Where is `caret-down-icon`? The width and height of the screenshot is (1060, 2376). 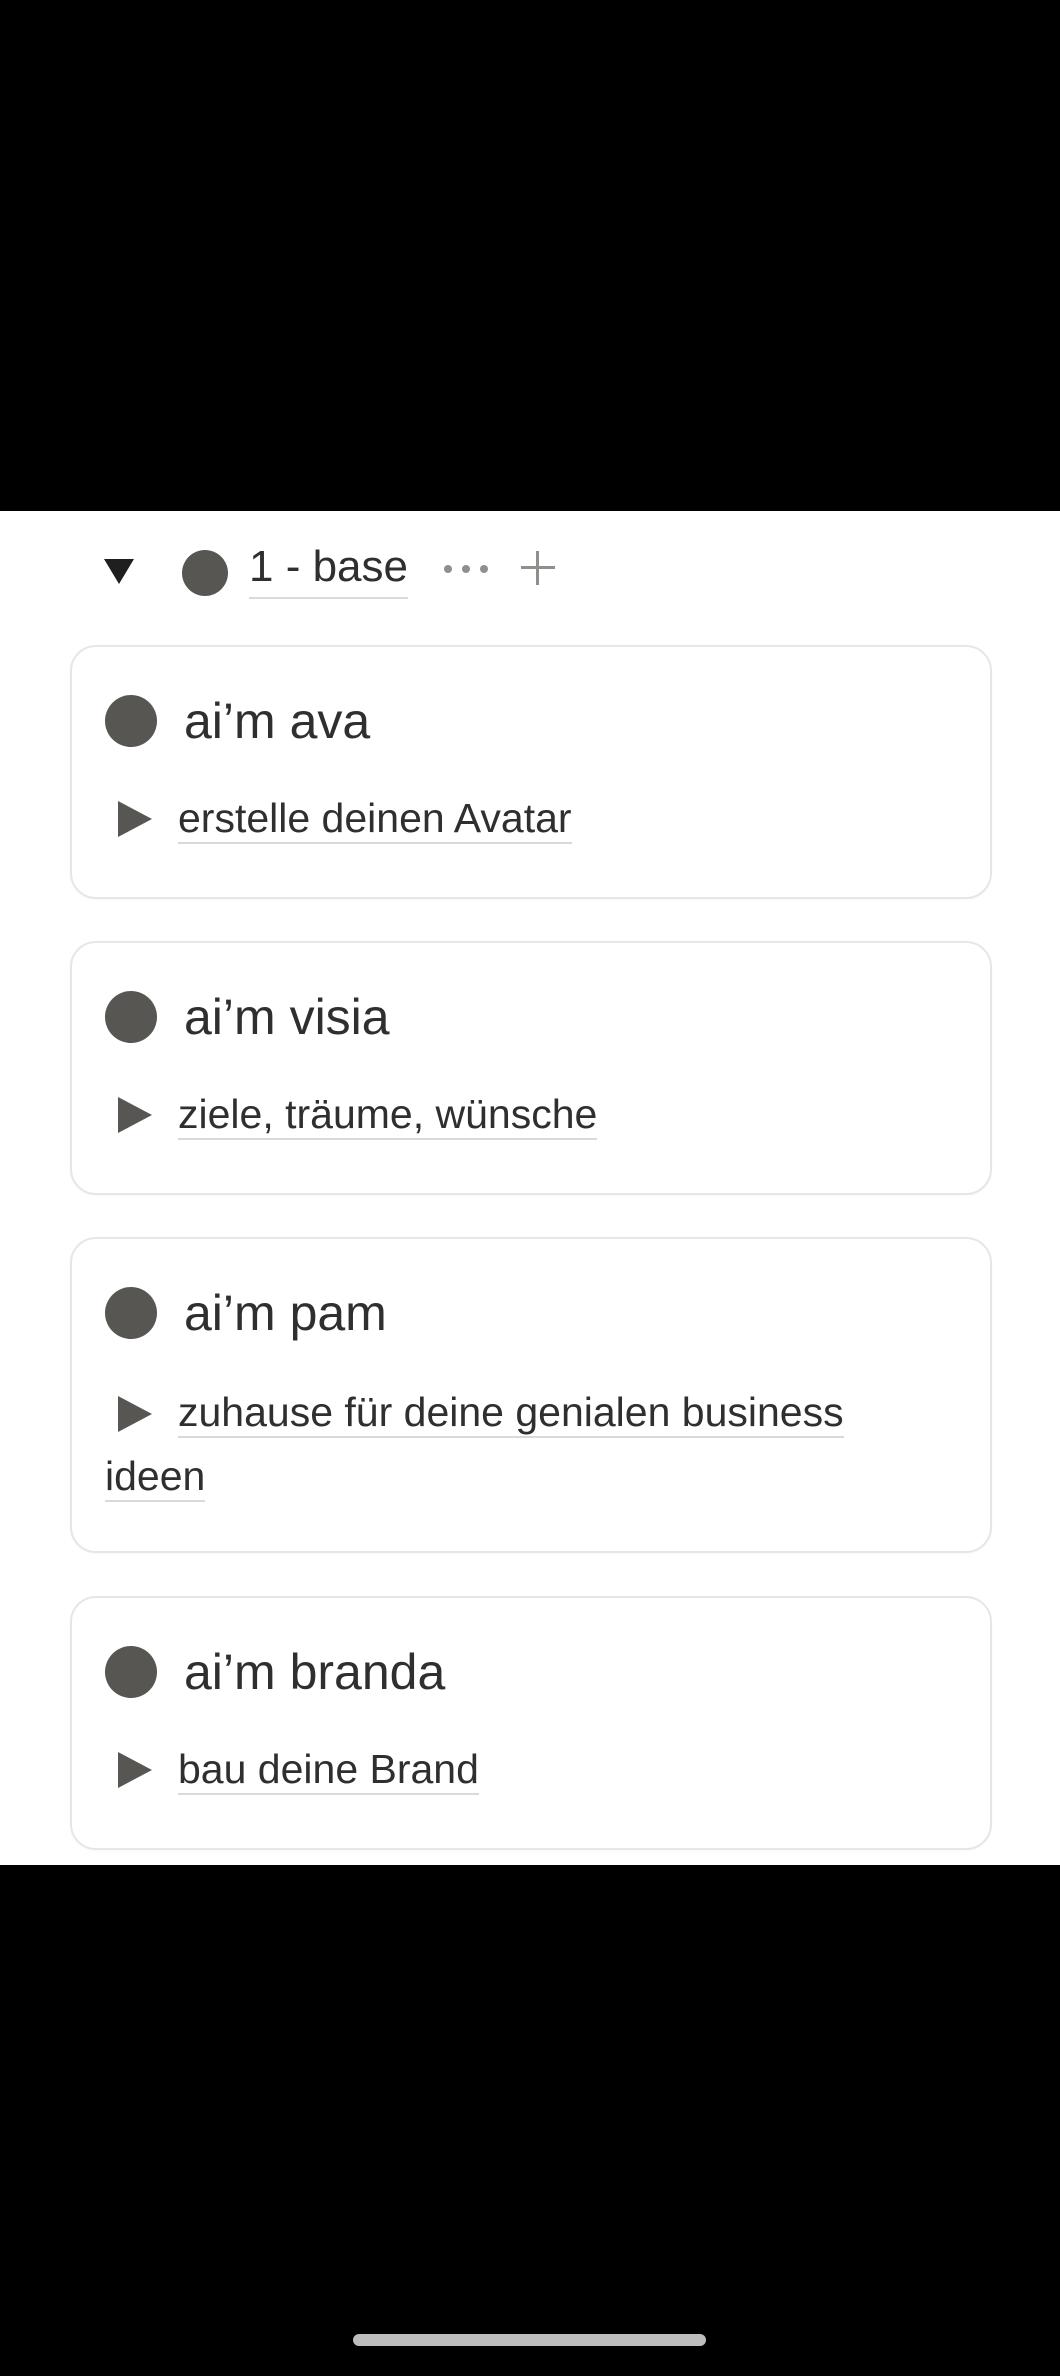 caret-down-icon is located at coordinates (119, 571).